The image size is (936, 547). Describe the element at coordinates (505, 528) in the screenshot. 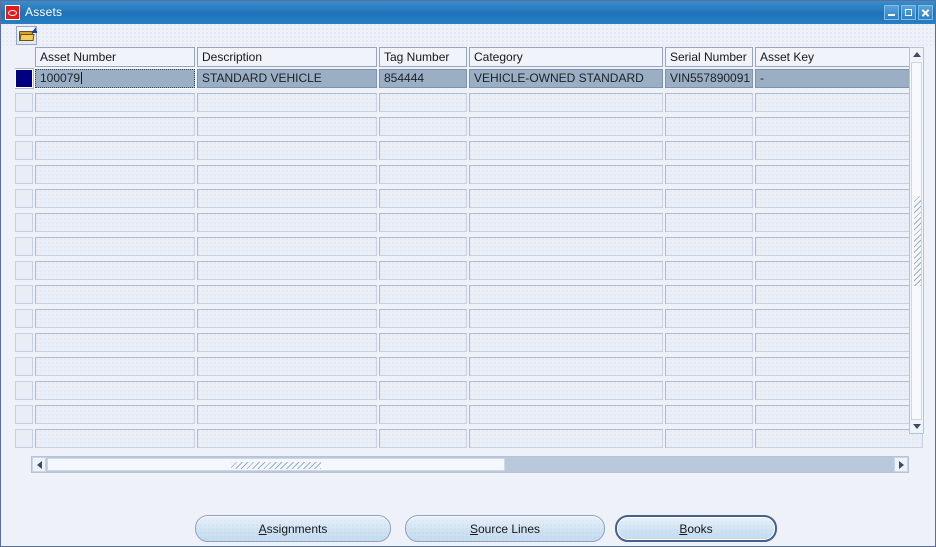

I see `source-lines-button: Source Lines` at that location.